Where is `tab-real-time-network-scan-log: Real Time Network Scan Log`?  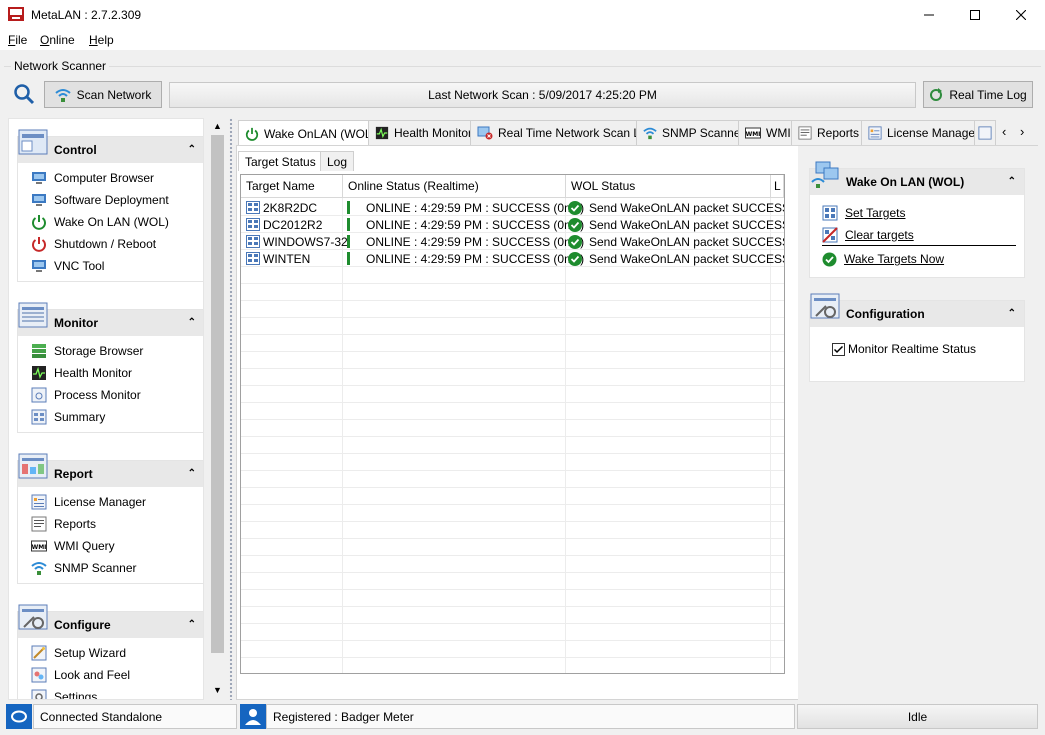
tab-real-time-network-scan-log: Real Time Network Scan Log is located at coordinates (565, 132).